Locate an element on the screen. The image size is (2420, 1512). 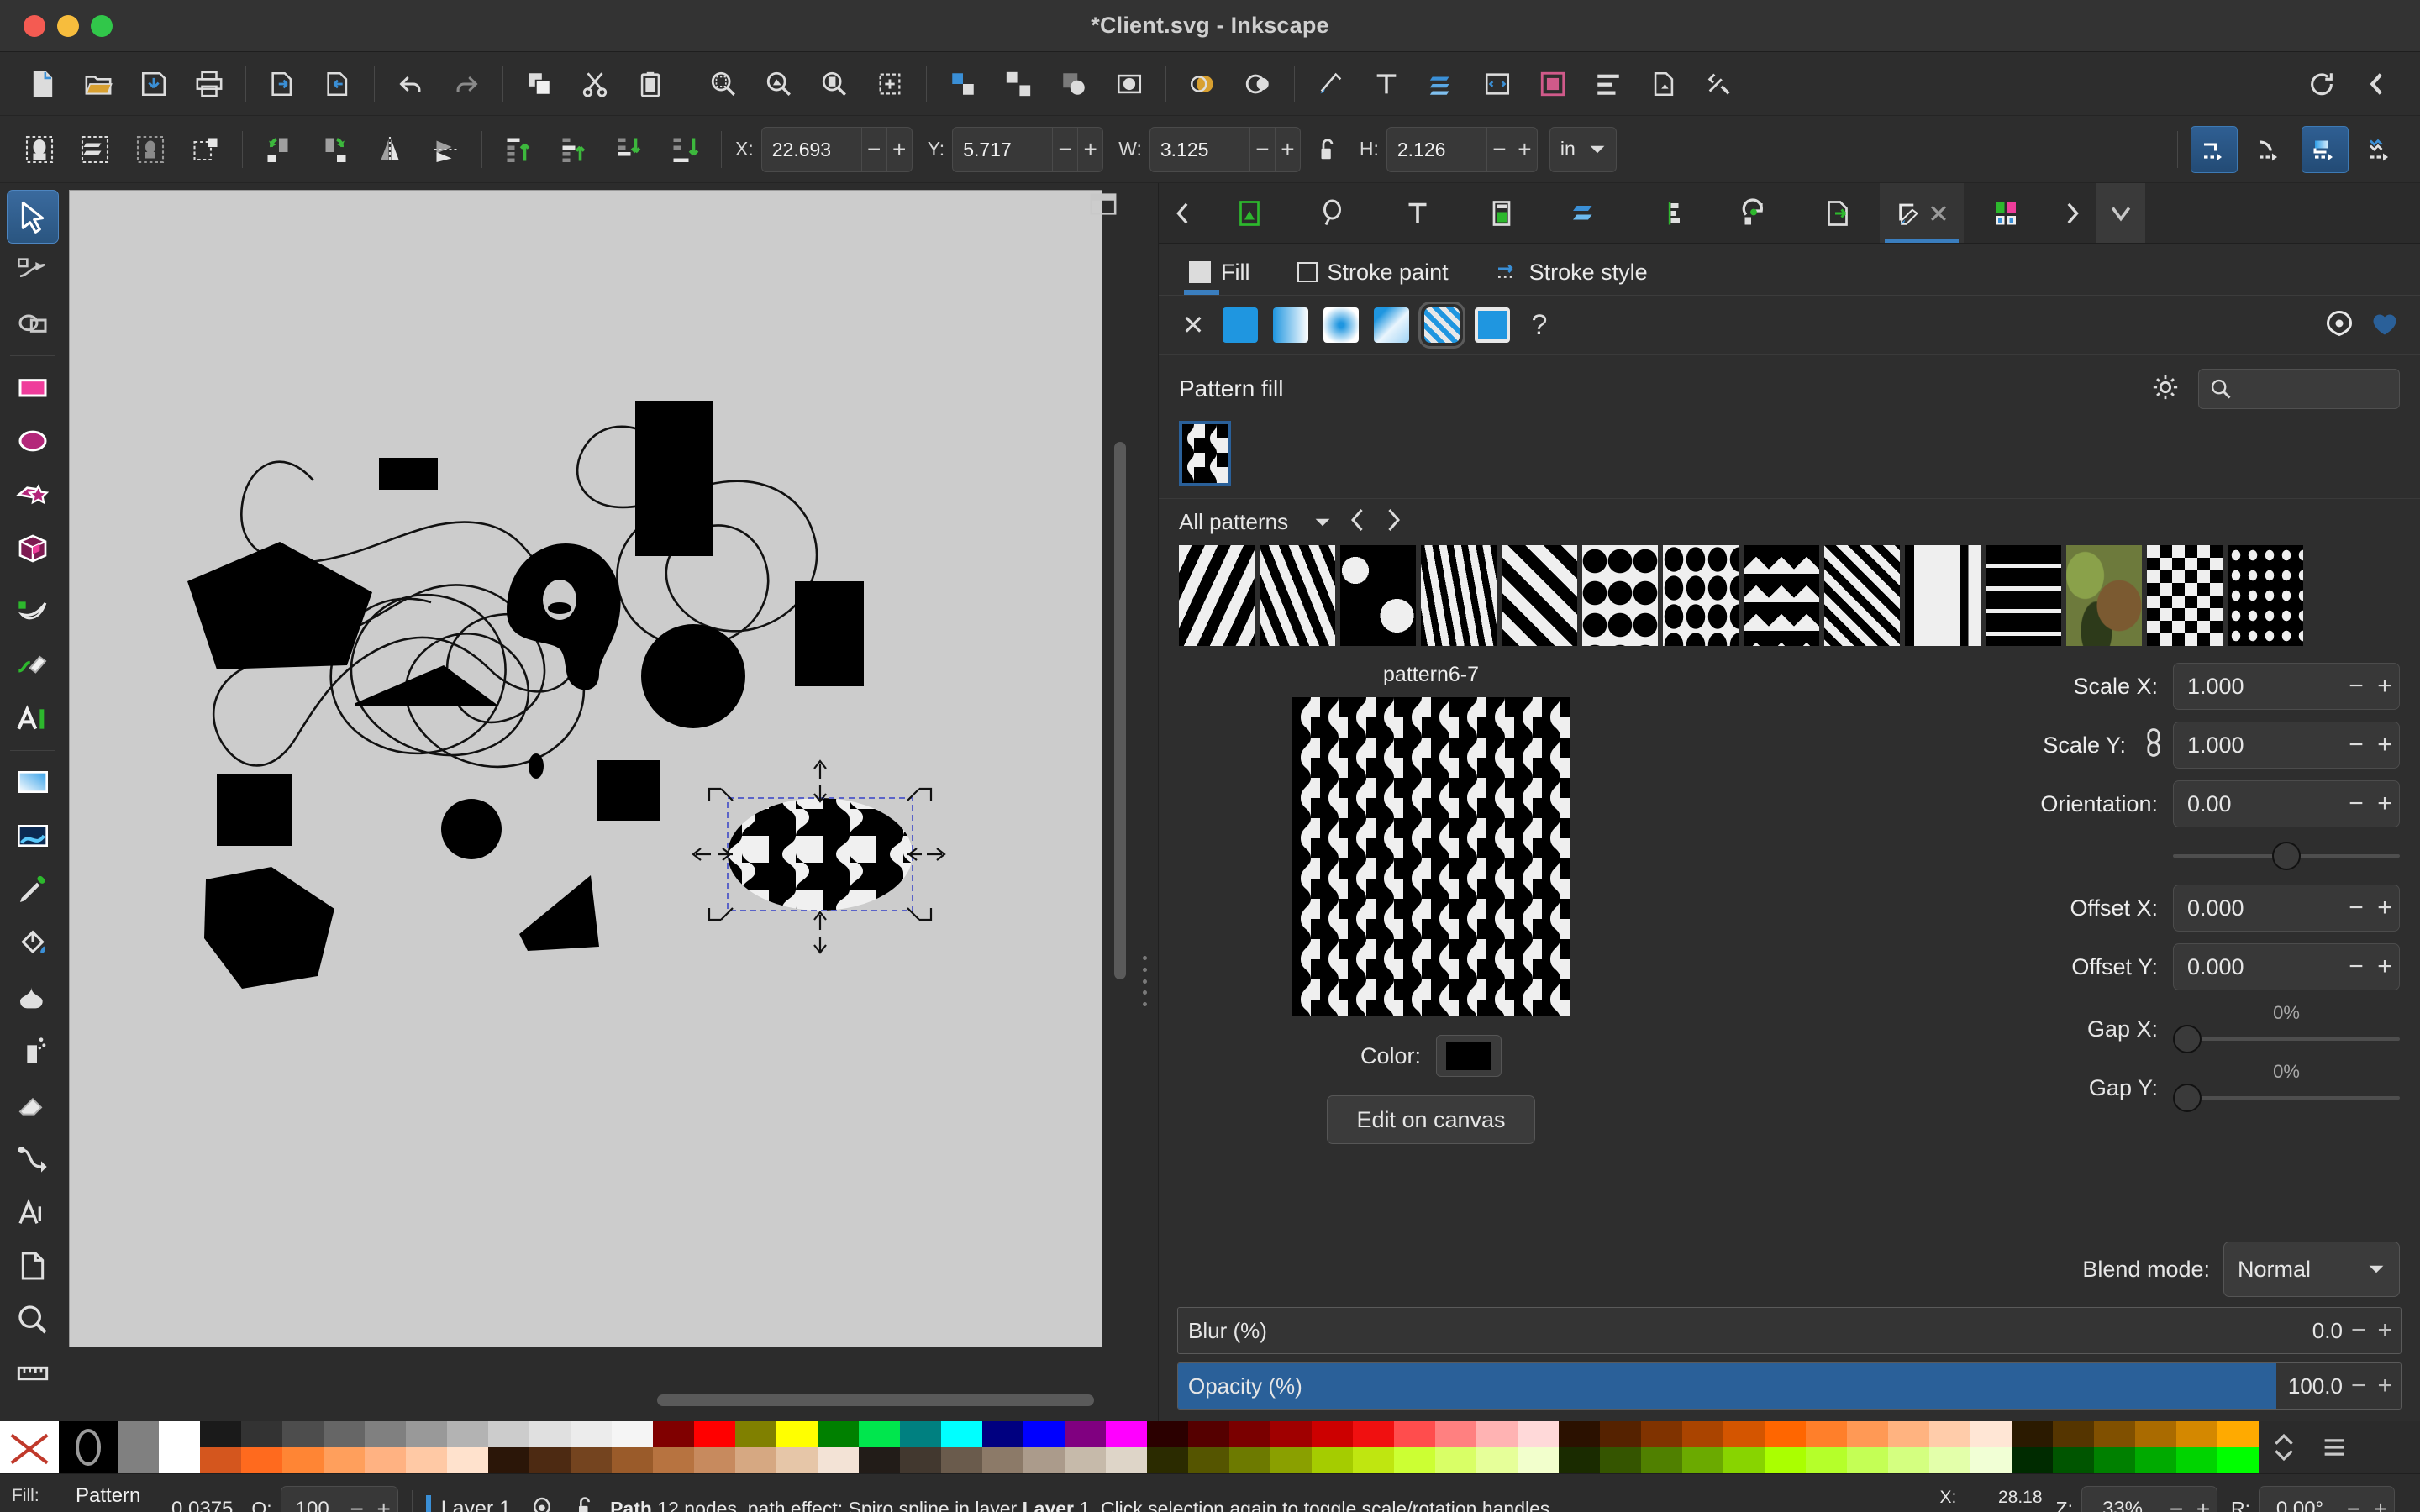
palette-swatch-black-ring is located at coordinates (88, 1447).